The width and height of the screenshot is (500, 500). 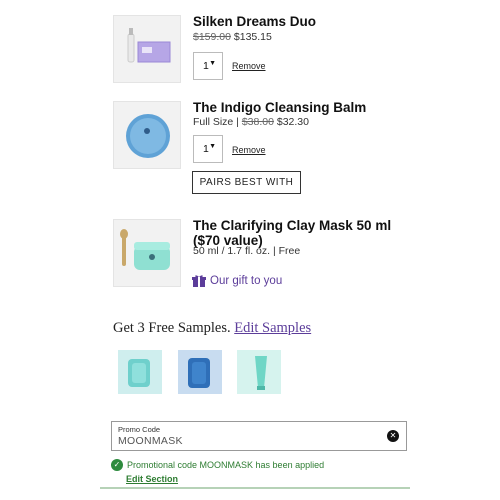 What do you see at coordinates (232, 37) in the screenshot?
I see `item-price: $159.00 $135.15` at bounding box center [232, 37].